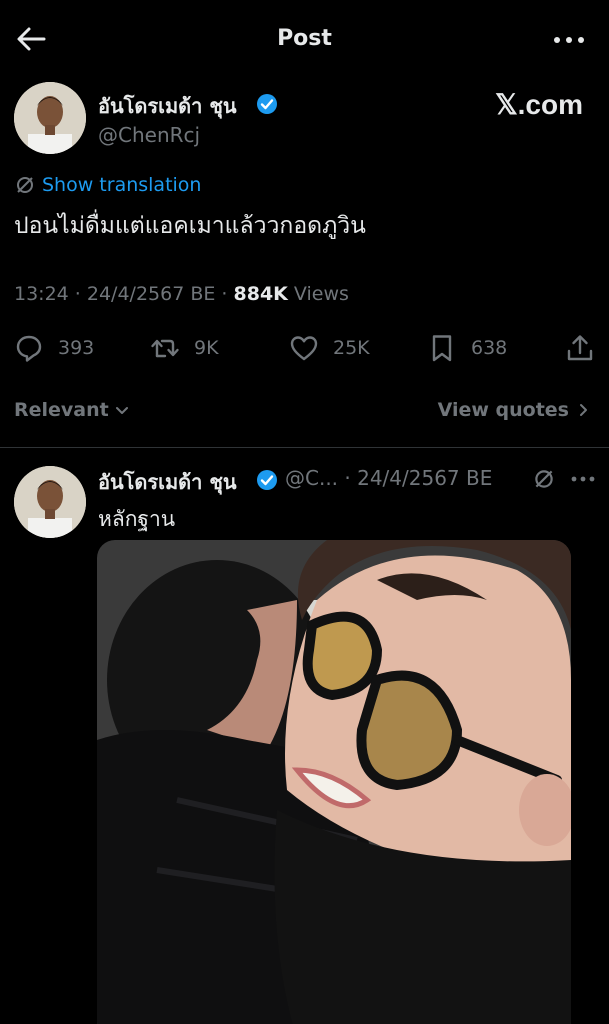  Describe the element at coordinates (167, 106) in the screenshot. I see `author-name: อันโดรเมด้า ชุน` at that location.